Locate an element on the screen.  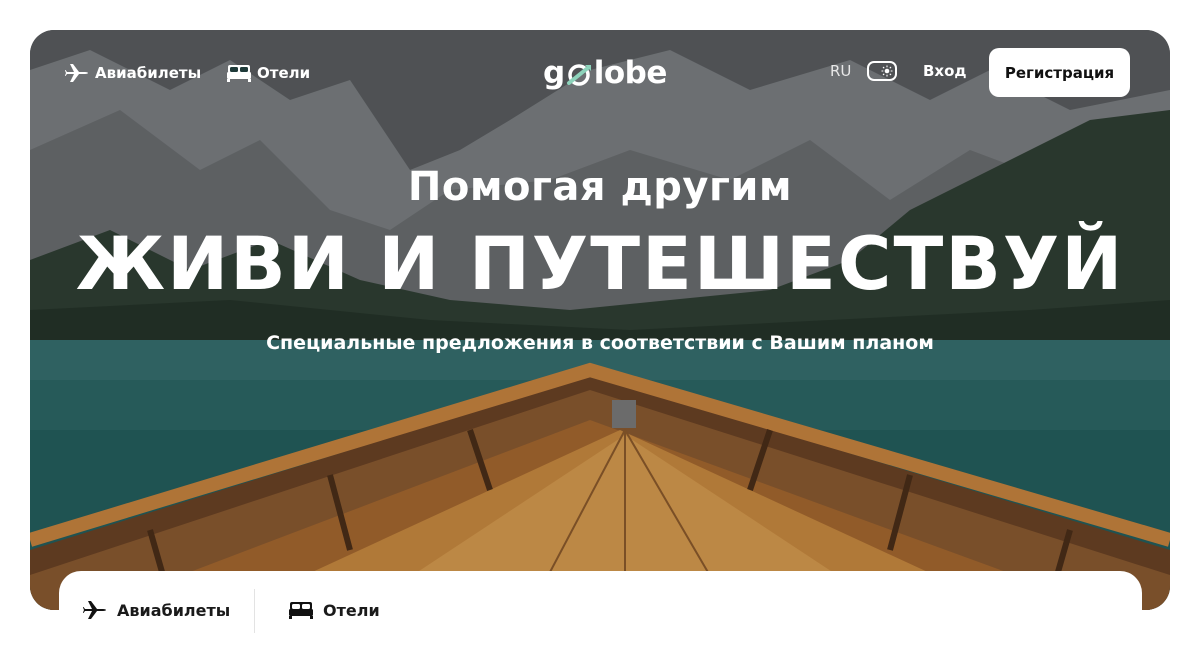
hero-title: ЖИВИ И ПУТЕШЕСТВУЙ is located at coordinates (600, 264).